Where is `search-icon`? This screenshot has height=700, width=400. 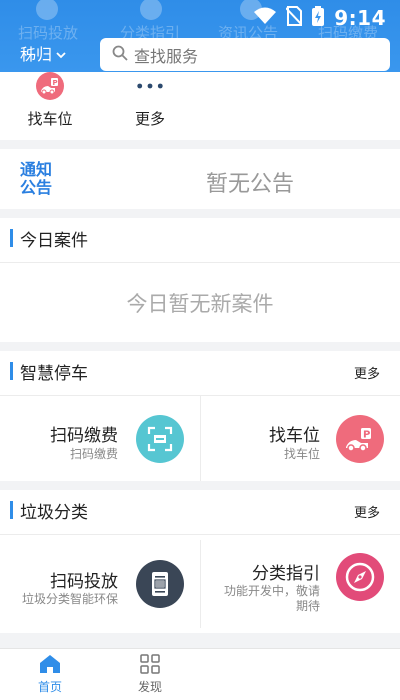
search-icon is located at coordinates (120, 55).